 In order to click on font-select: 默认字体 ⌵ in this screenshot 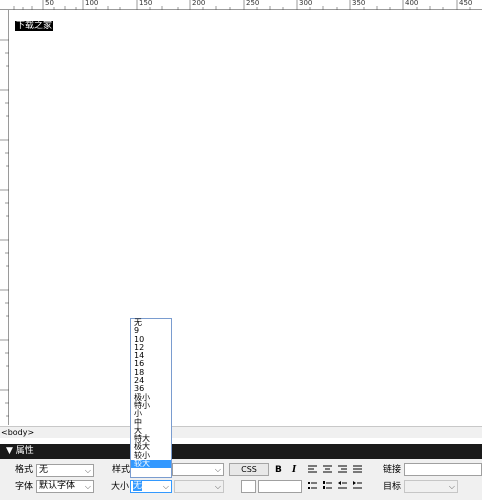, I will do `click(65, 486)`.